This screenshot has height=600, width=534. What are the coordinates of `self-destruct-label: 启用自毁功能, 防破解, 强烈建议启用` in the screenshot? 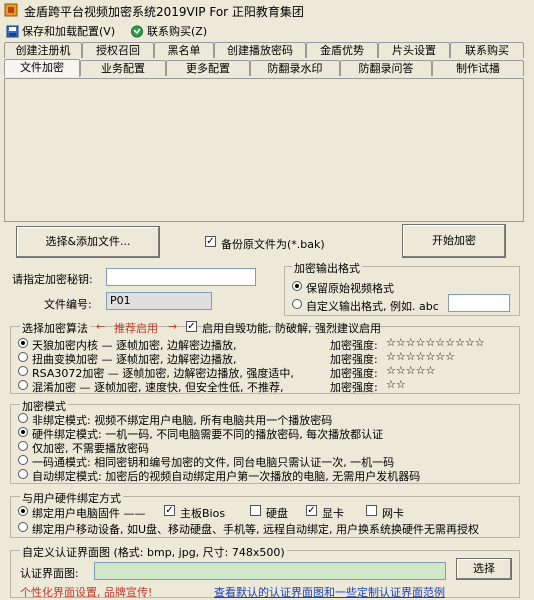 It's located at (291, 328).